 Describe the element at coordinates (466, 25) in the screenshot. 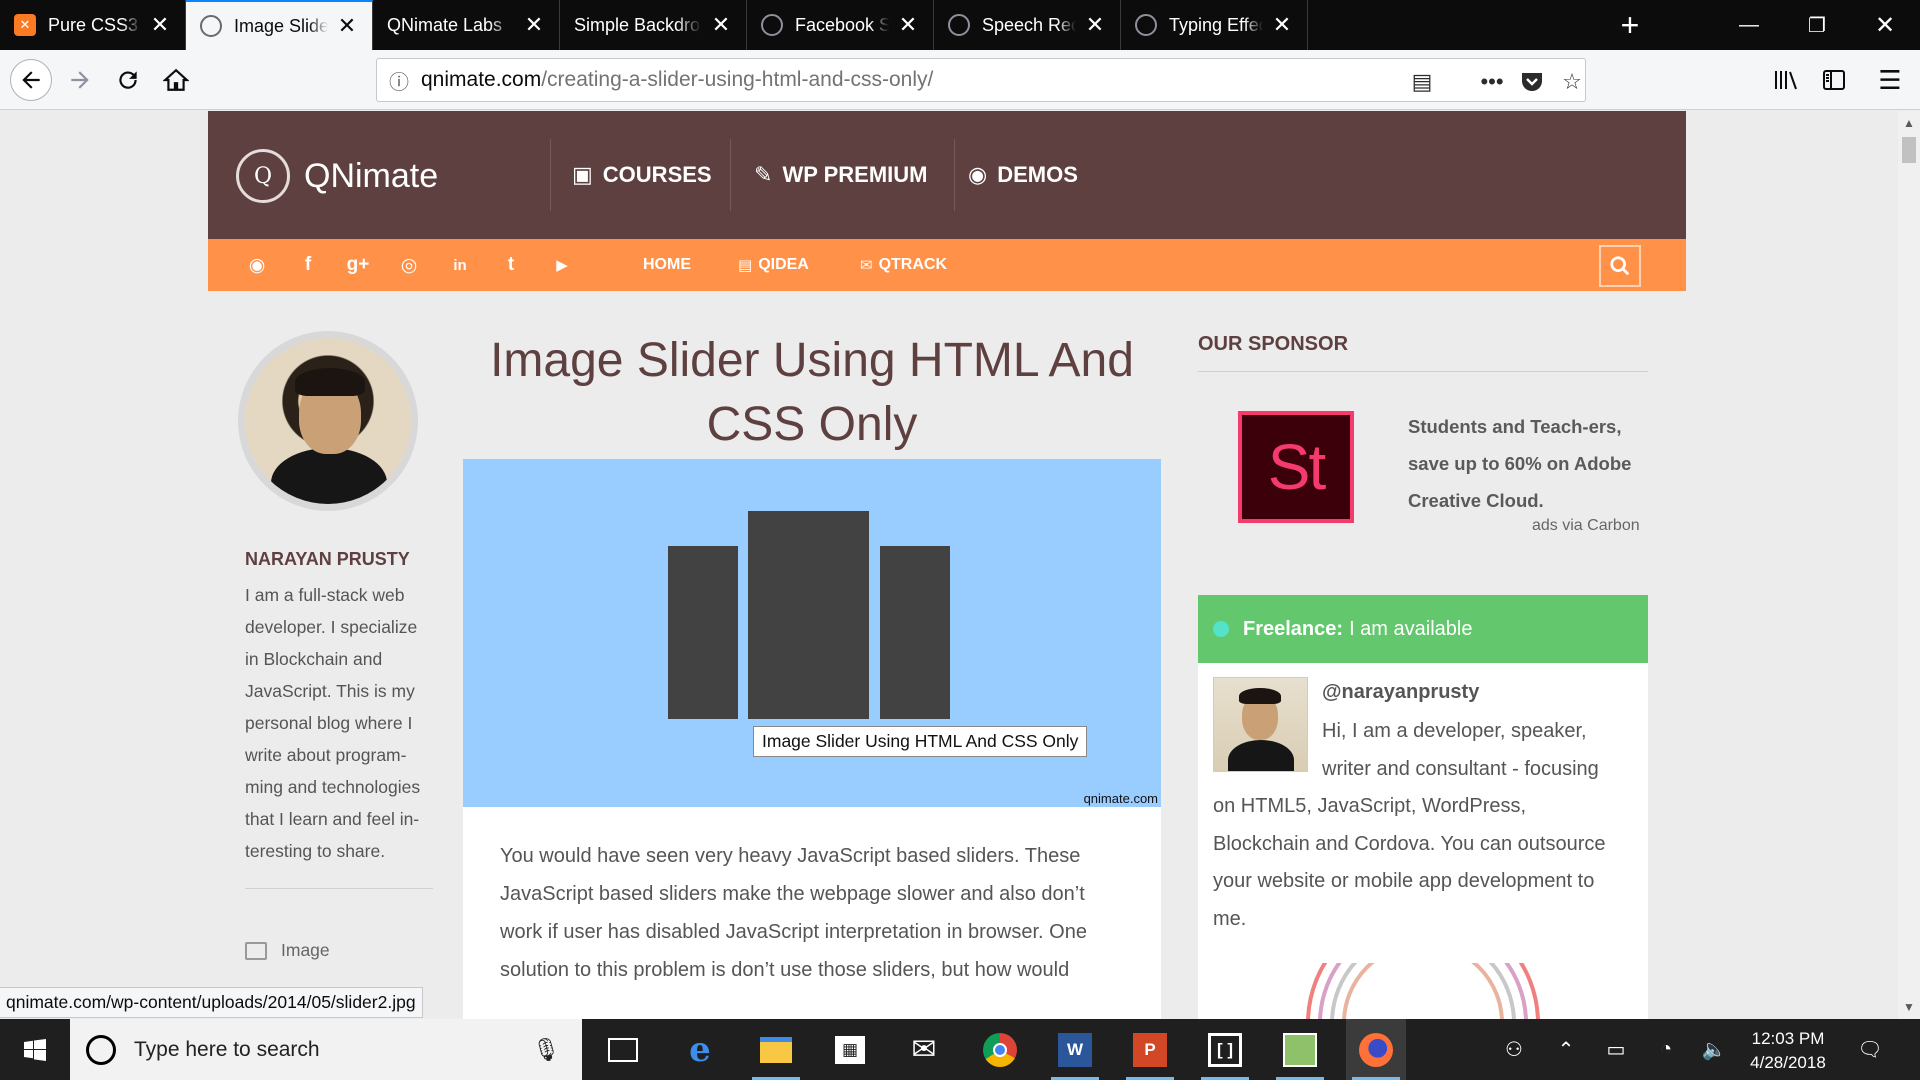

I see `tab-qnimate-labs: QNimate Labs ✕` at that location.